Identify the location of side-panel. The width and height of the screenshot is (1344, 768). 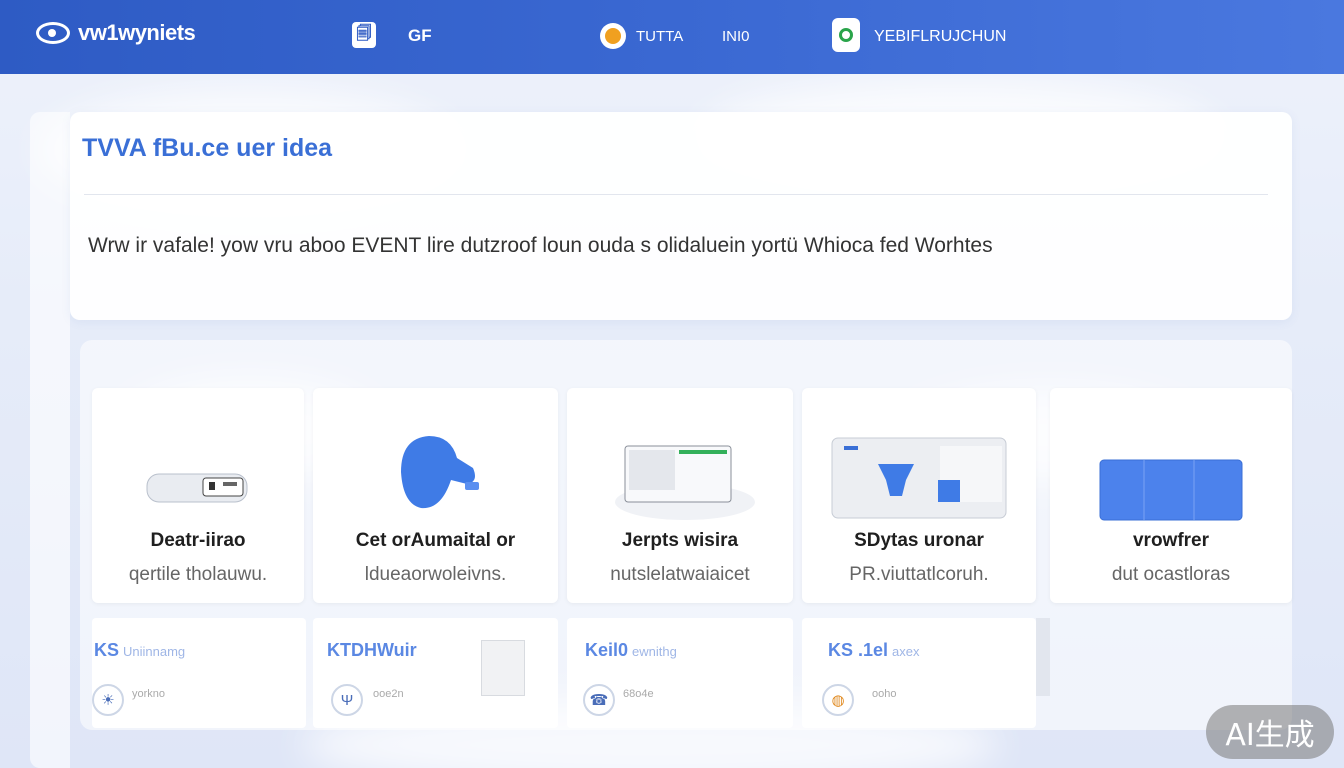
(50, 440).